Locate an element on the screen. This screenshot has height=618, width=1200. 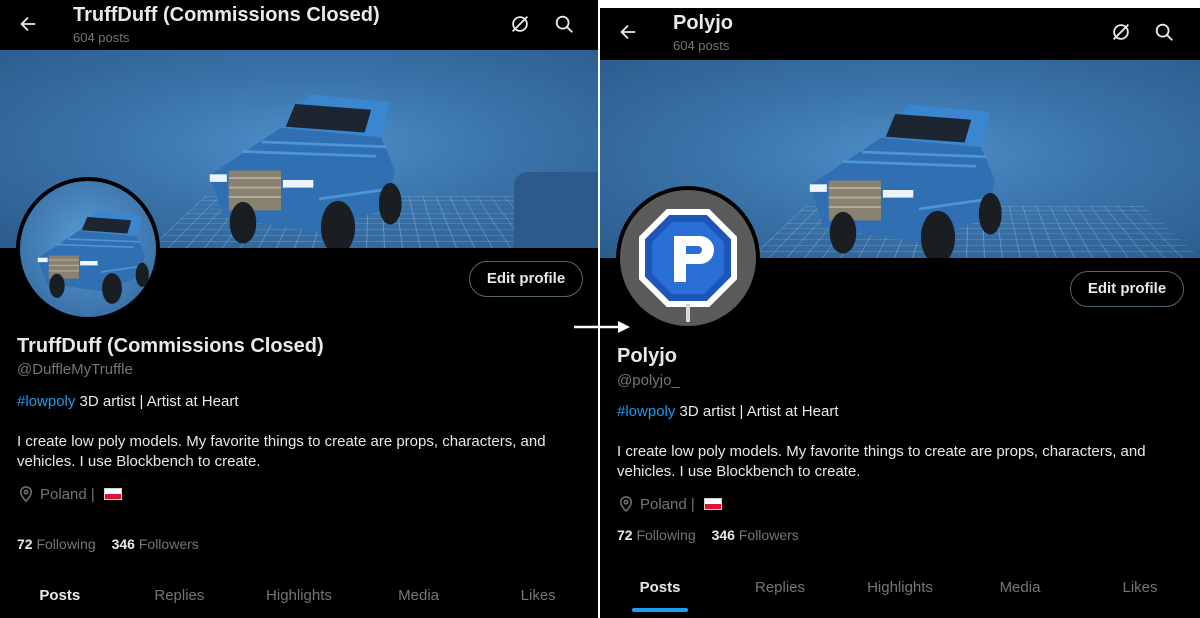
display-name: Polyjo is located at coordinates (647, 356).